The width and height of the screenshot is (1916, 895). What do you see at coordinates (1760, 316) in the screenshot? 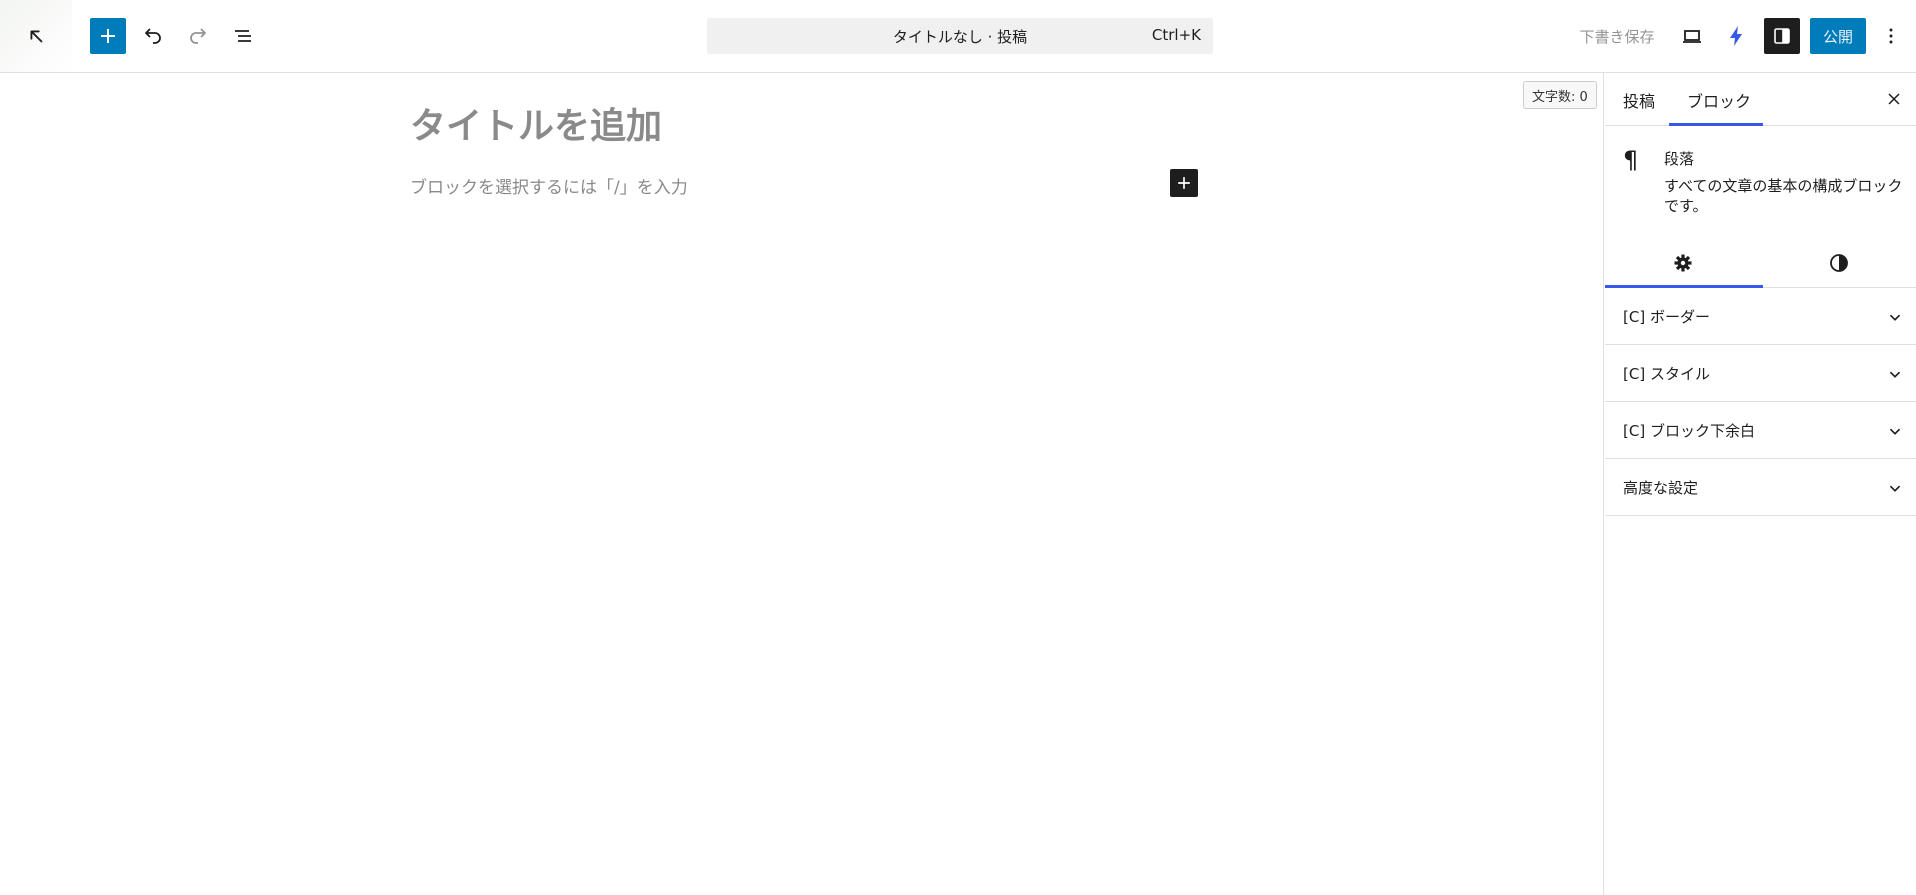
I see `panel-border: [C] ボーダー` at bounding box center [1760, 316].